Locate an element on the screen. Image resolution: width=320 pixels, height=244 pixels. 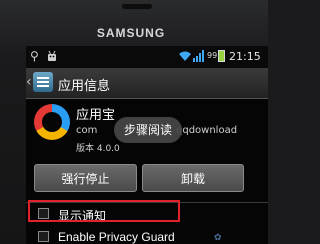
usb-icon: ⚲ is located at coordinates (34, 56).